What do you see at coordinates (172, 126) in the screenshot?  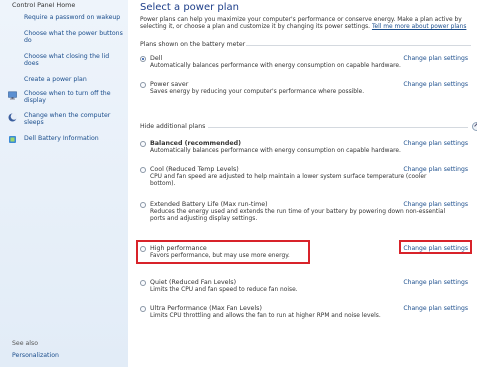 I see `section-hide-additional-plans: Hide additional plans` at bounding box center [172, 126].